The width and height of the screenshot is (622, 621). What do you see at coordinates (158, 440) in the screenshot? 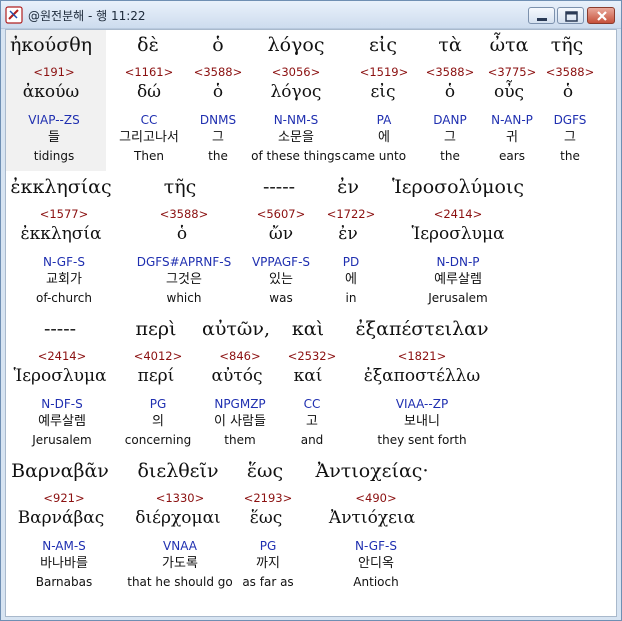
I see `english-gloss: concerning` at bounding box center [158, 440].